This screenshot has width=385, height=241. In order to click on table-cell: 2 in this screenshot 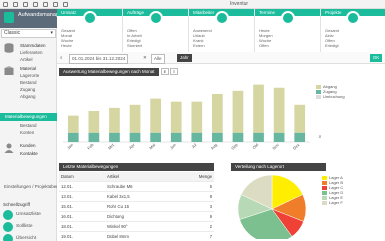, I will do `click(210, 226)`.